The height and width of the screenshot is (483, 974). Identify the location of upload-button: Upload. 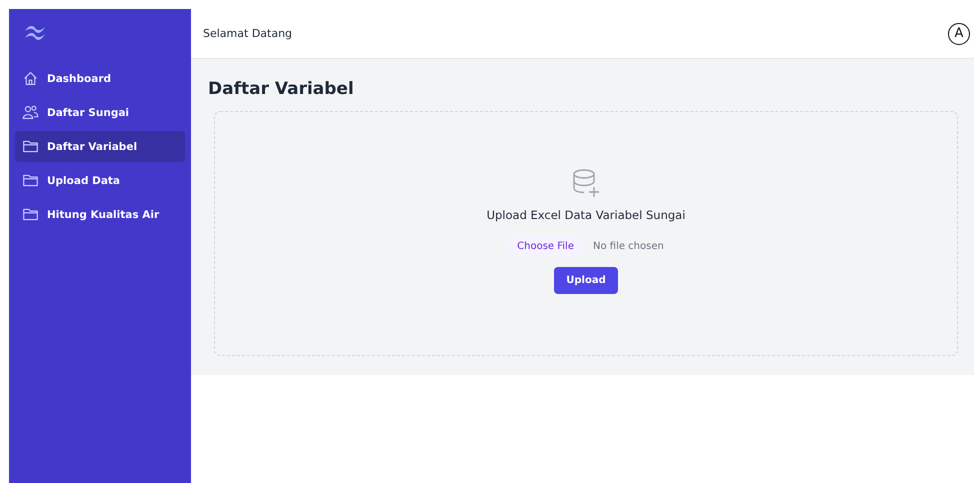
(586, 280).